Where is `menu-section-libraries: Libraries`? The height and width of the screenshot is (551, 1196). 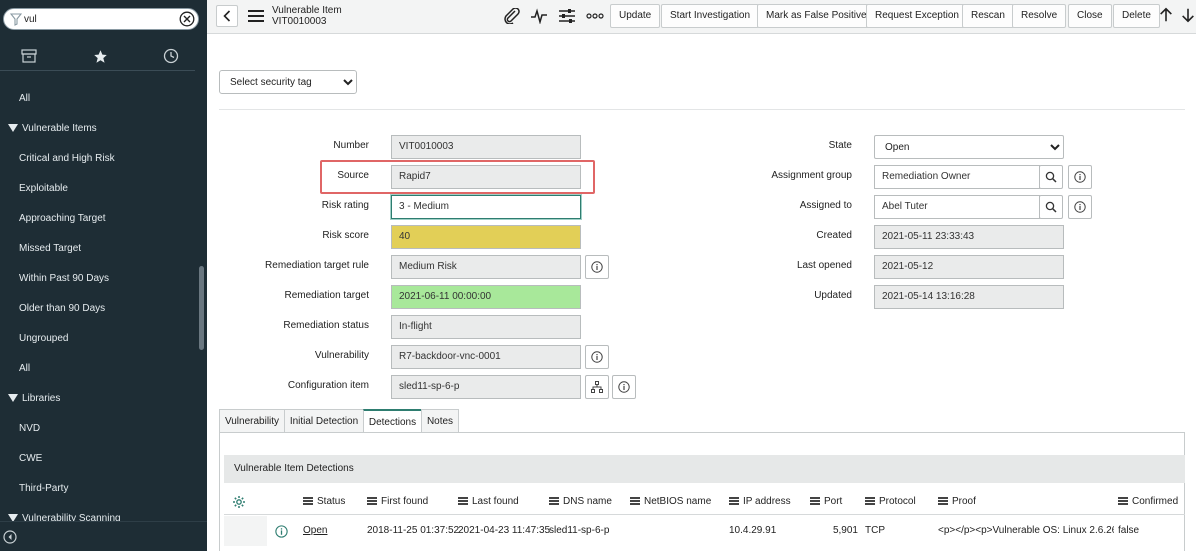 menu-section-libraries: Libraries is located at coordinates (97, 399).